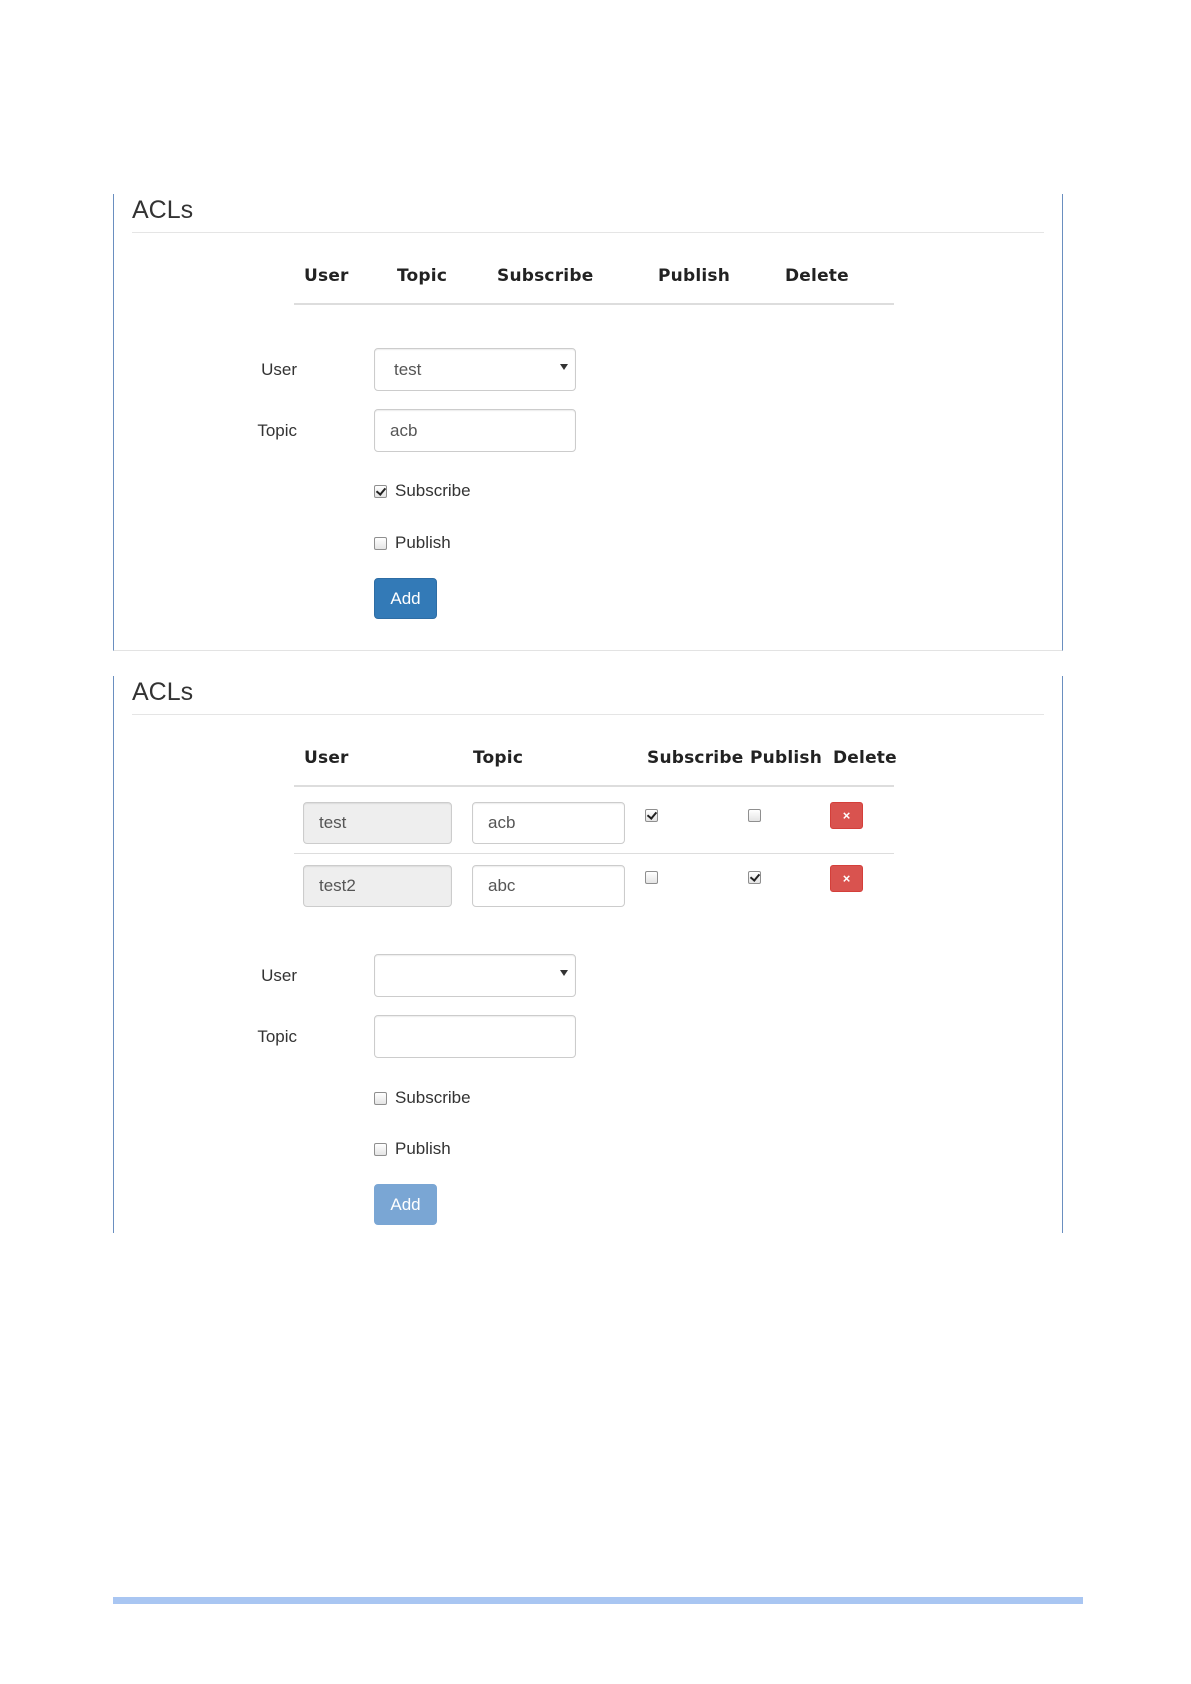 The height and width of the screenshot is (1684, 1191). I want to click on row-topic-input: acb, so click(548, 823).